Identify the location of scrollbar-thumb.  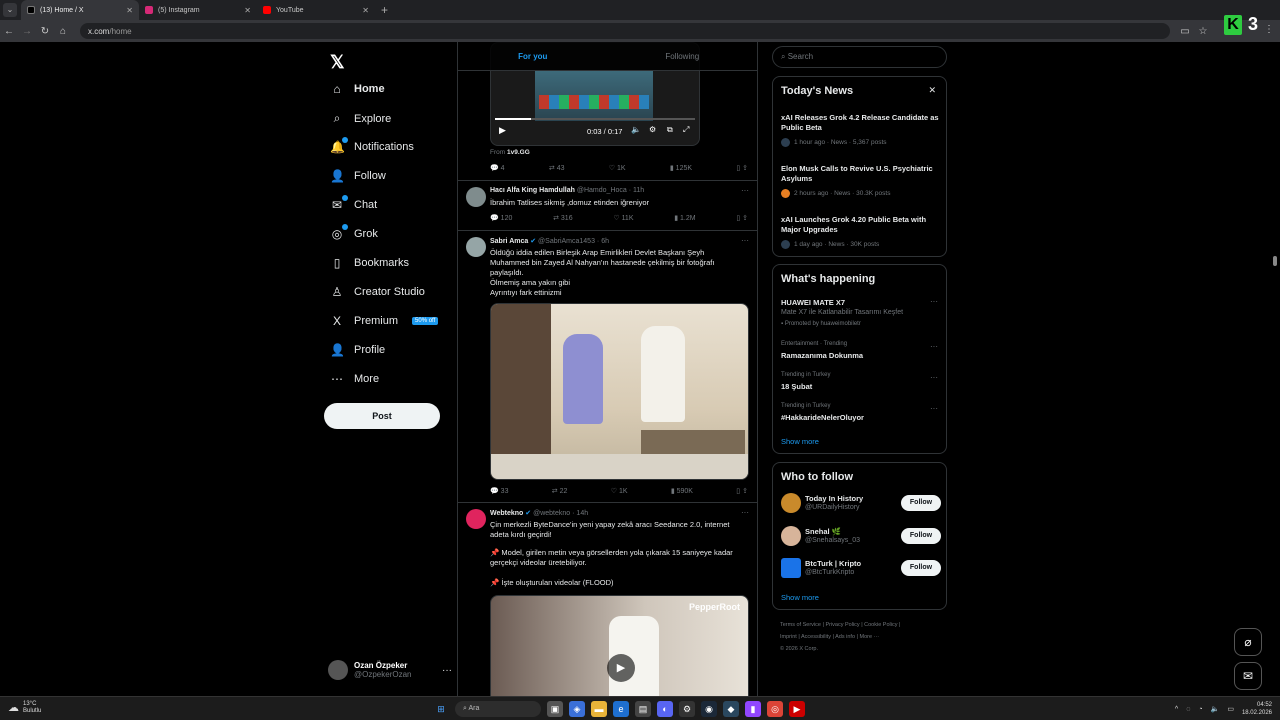
(1275, 261).